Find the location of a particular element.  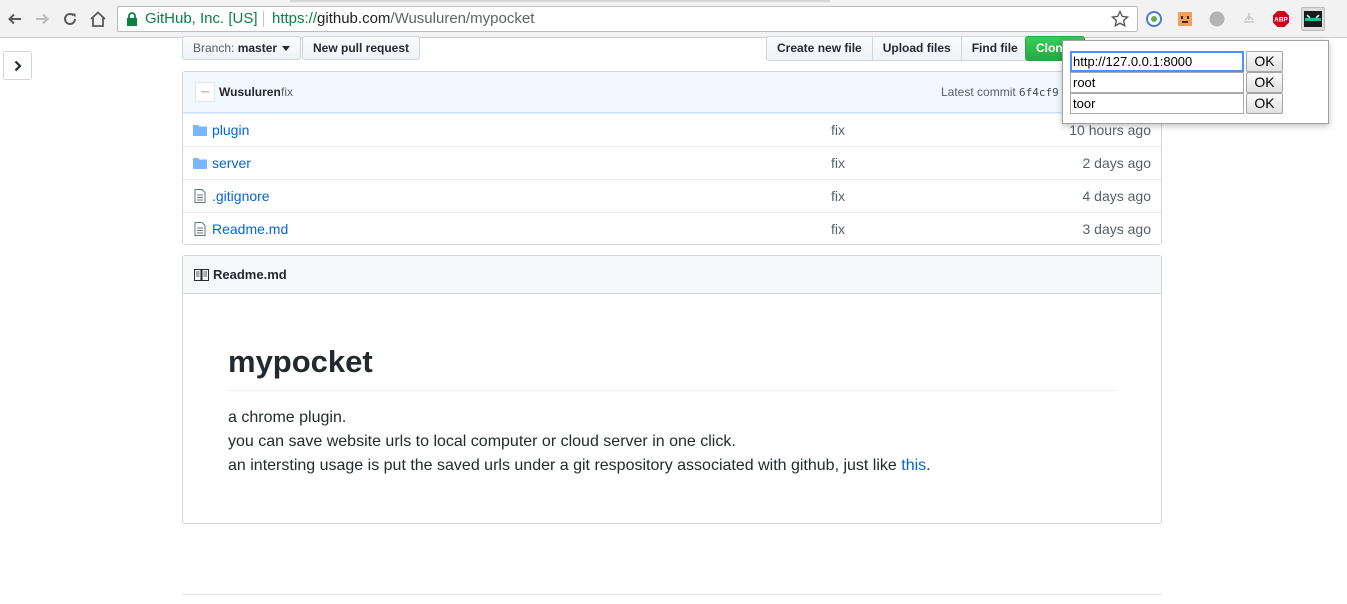

face-extension-icon is located at coordinates (1185, 19).